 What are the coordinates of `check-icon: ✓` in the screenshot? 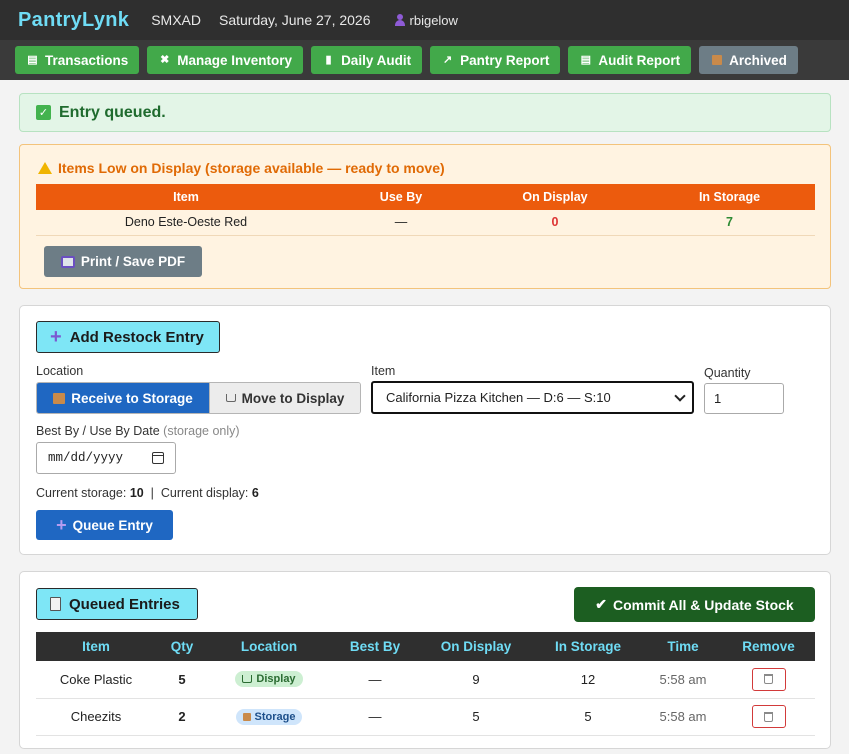 It's located at (43, 112).